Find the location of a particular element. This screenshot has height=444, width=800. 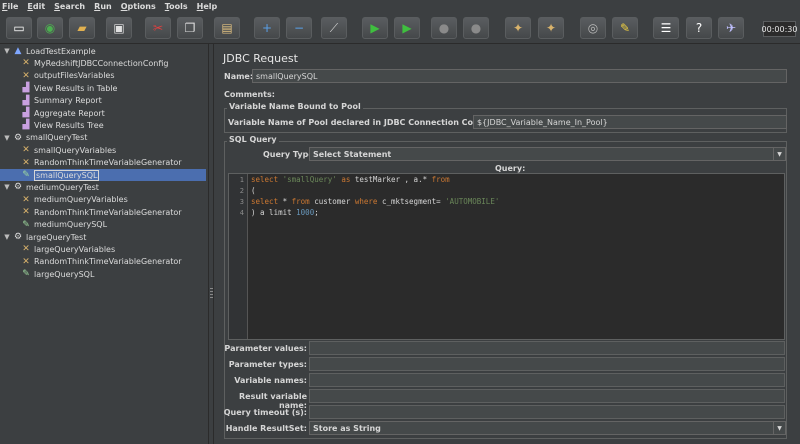

tree-node: ▼ ⚙ smallQueryTest is located at coordinates (43, 138).